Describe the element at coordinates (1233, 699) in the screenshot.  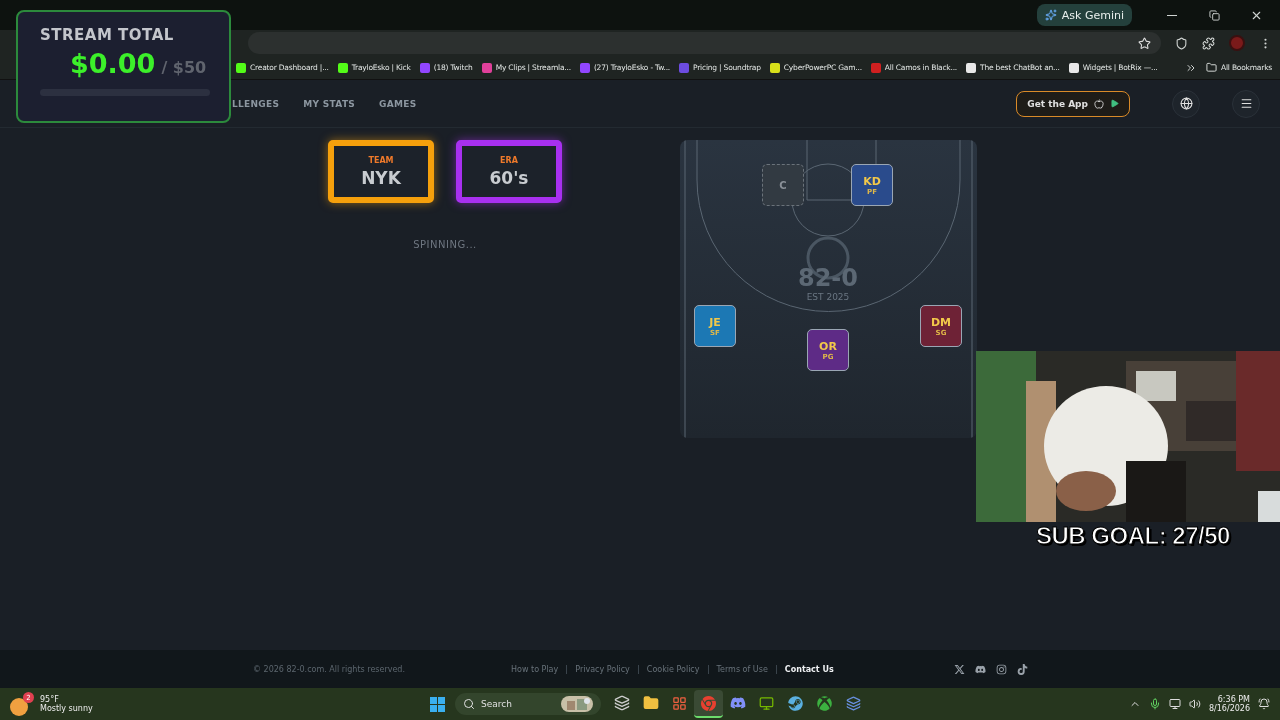
I see `clock-time: 6:36 PM` at that location.